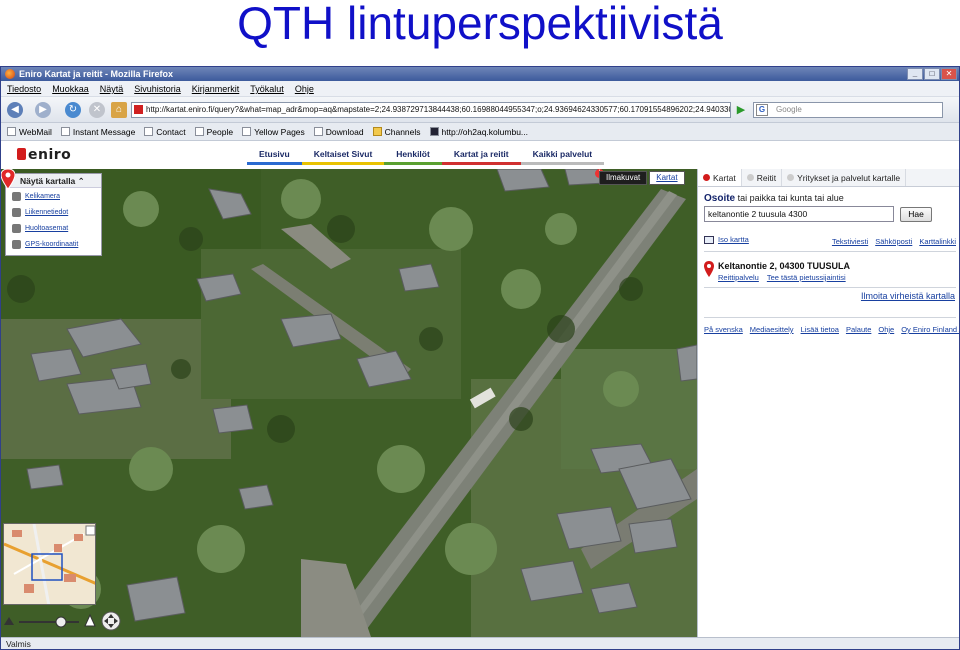 Image resolution: width=960 pixels, height=650 pixels. I want to click on bookmark-people: People, so click(213, 131).